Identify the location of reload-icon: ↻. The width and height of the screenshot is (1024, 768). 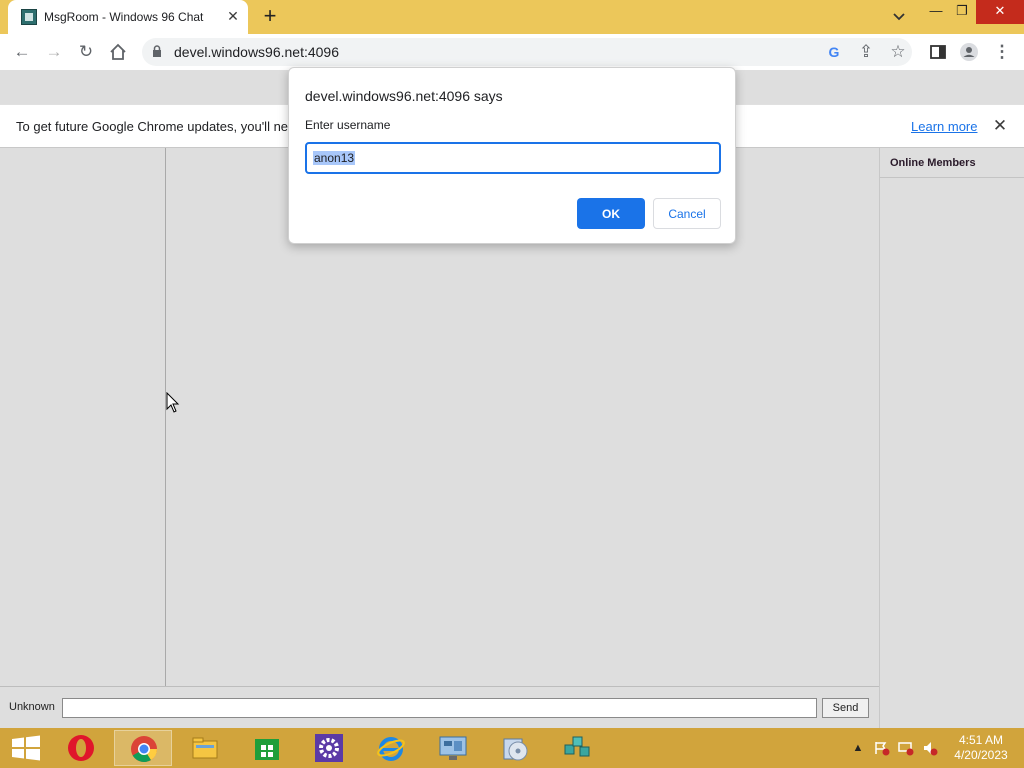
(86, 52).